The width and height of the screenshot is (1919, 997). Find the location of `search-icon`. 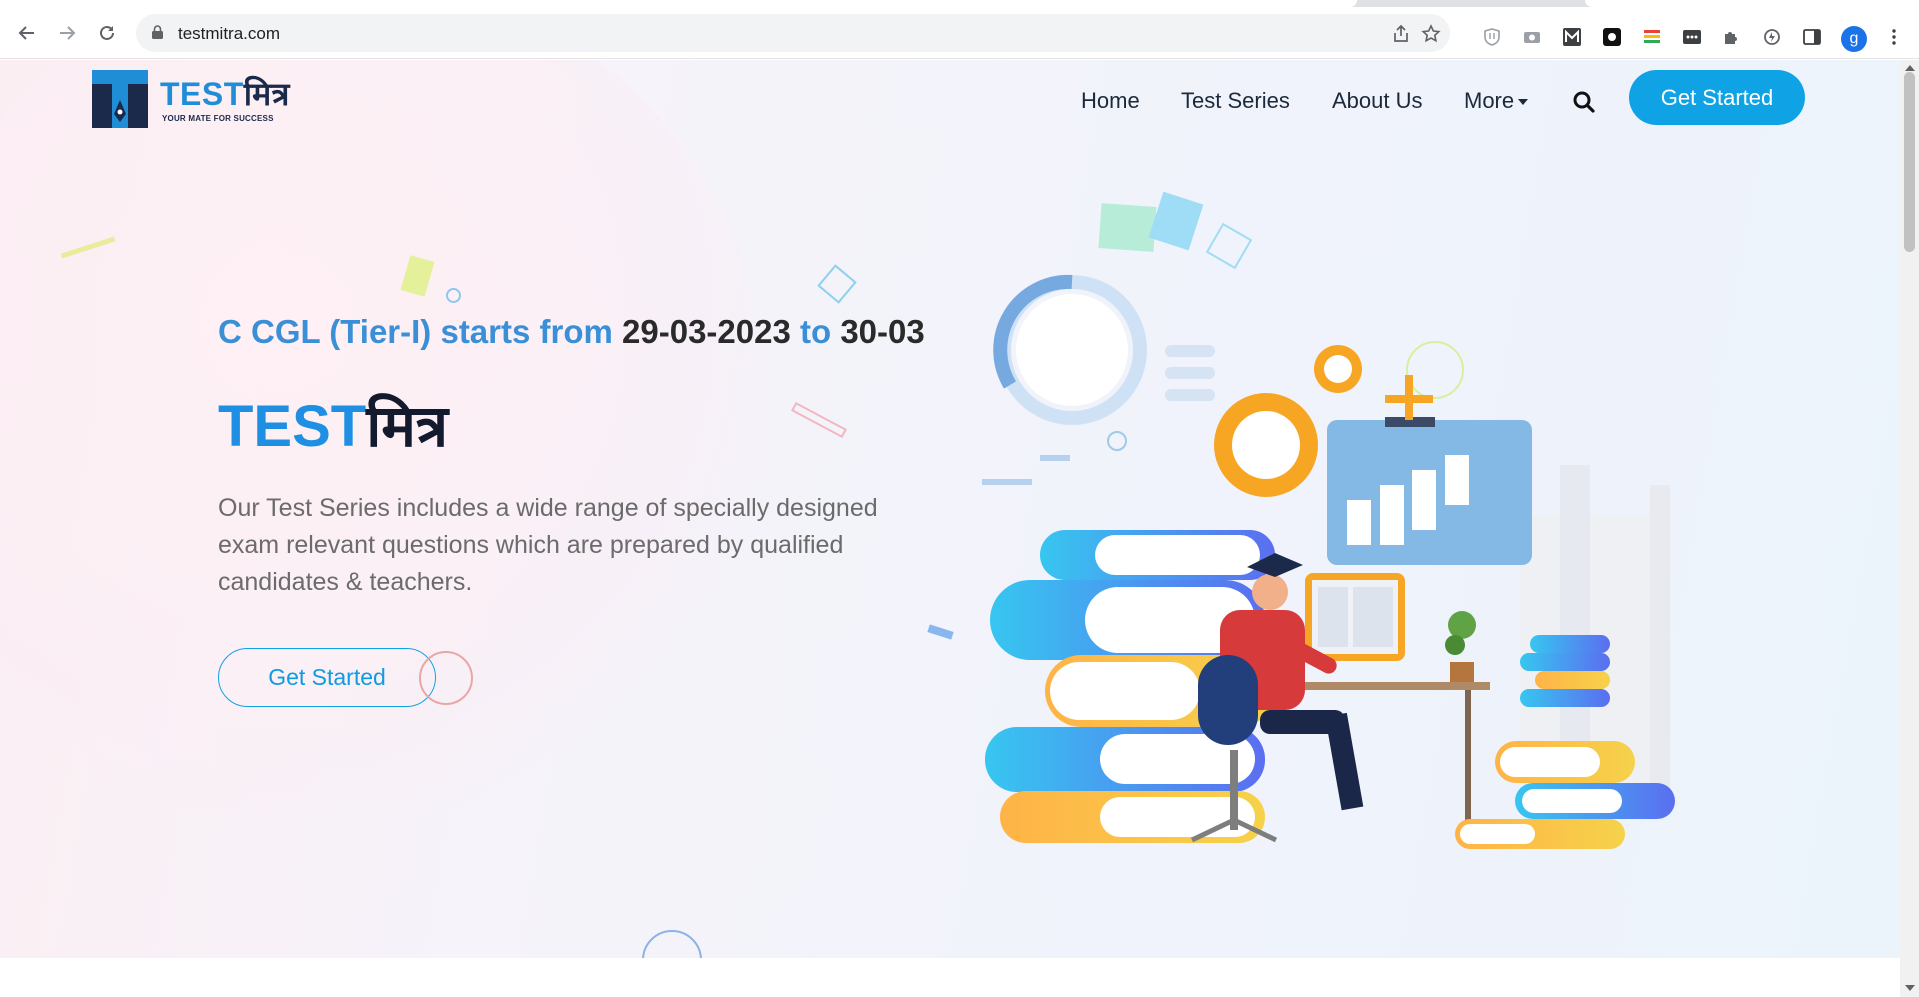

search-icon is located at coordinates (1584, 102).